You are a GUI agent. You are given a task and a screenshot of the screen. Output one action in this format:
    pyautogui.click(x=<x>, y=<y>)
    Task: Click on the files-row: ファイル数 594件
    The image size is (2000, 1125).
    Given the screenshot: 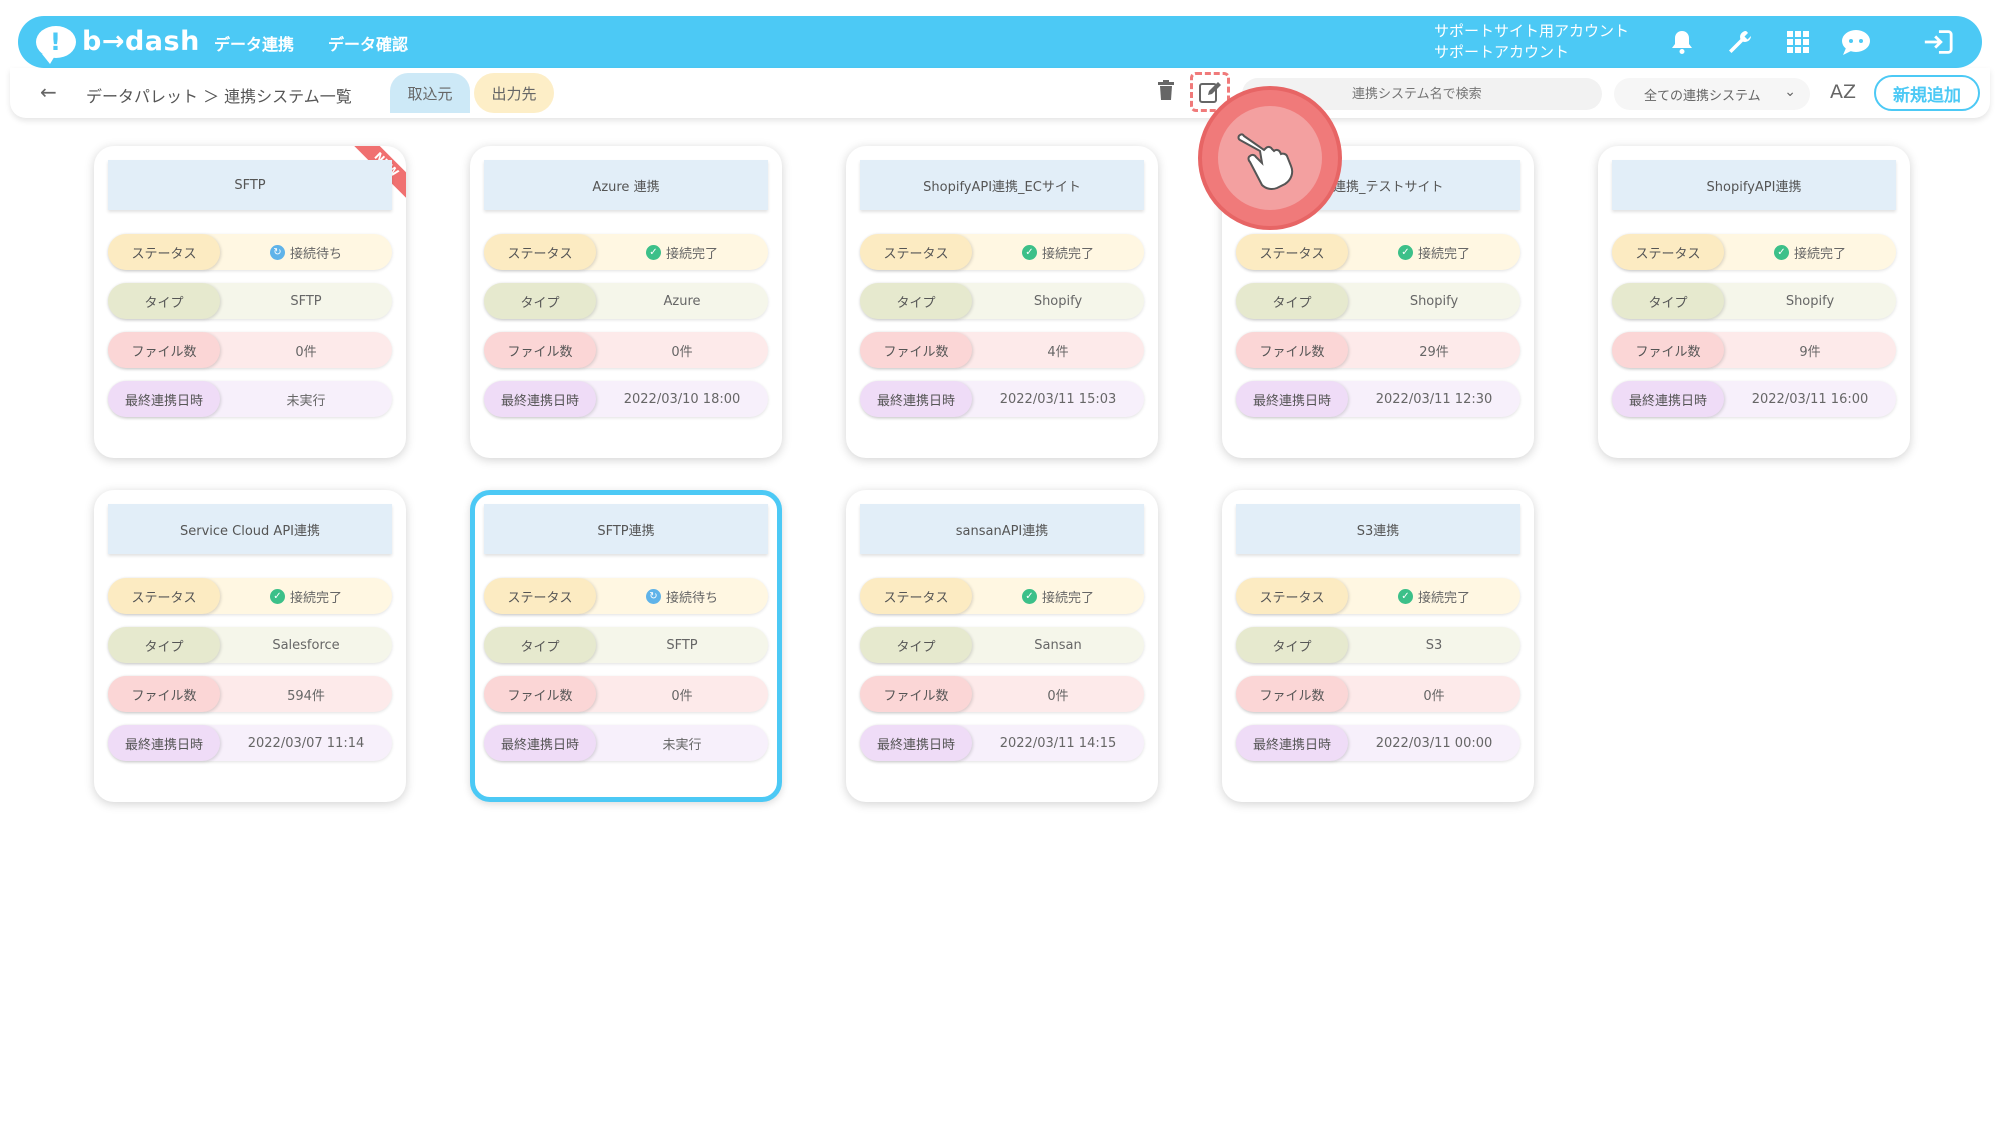 What is the action you would take?
    pyautogui.click(x=250, y=694)
    